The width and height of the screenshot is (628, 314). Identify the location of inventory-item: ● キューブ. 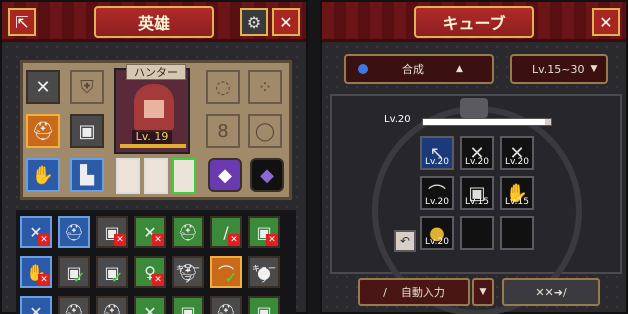
(264, 272).